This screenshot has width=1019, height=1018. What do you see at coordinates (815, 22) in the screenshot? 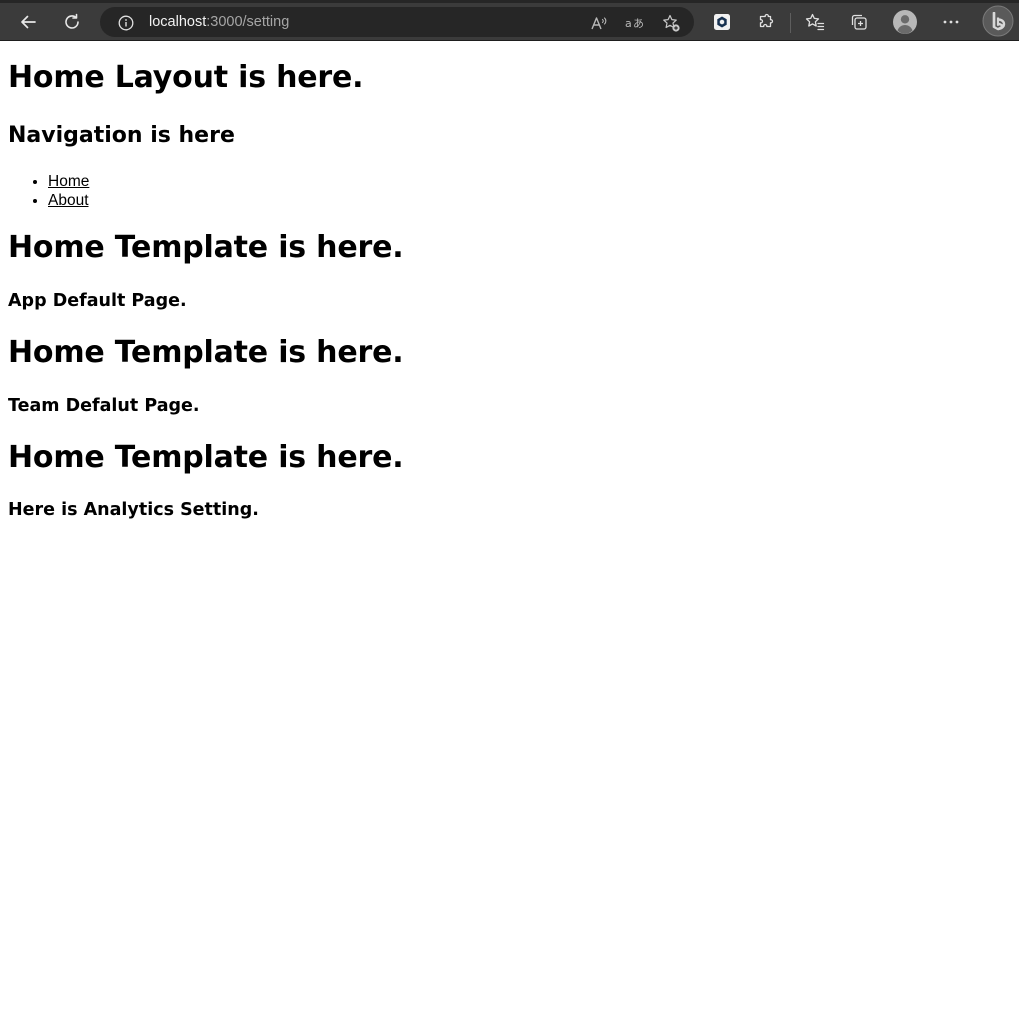
I see `favorites-icon` at bounding box center [815, 22].